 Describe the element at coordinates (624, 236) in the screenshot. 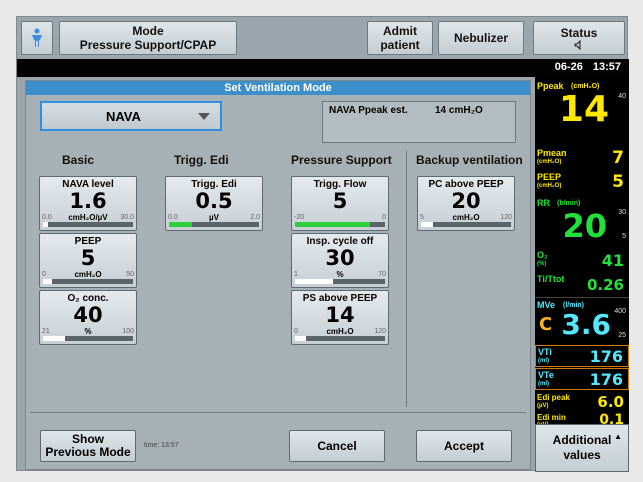

I see `rr-min: 5` at that location.